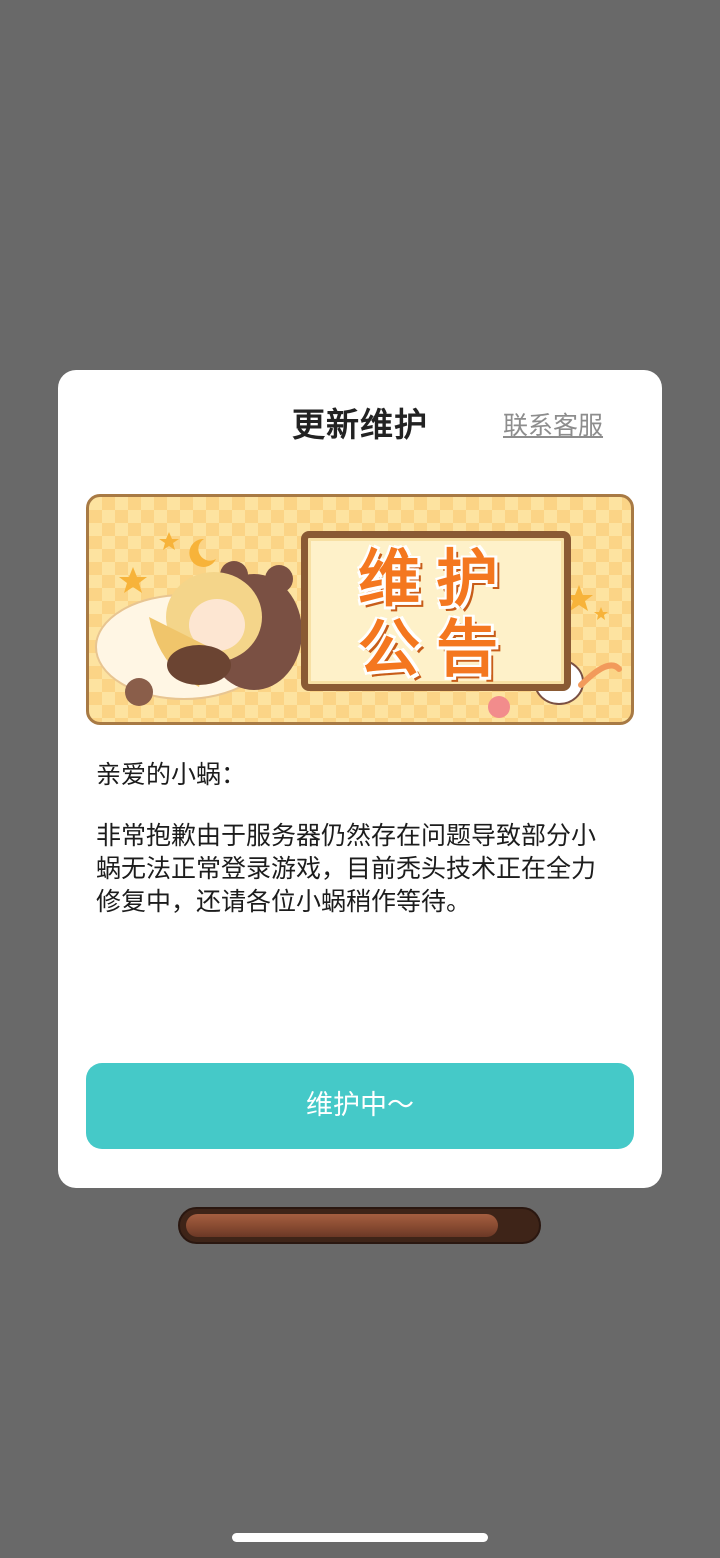  I want to click on moon-icon, so click(202, 552).